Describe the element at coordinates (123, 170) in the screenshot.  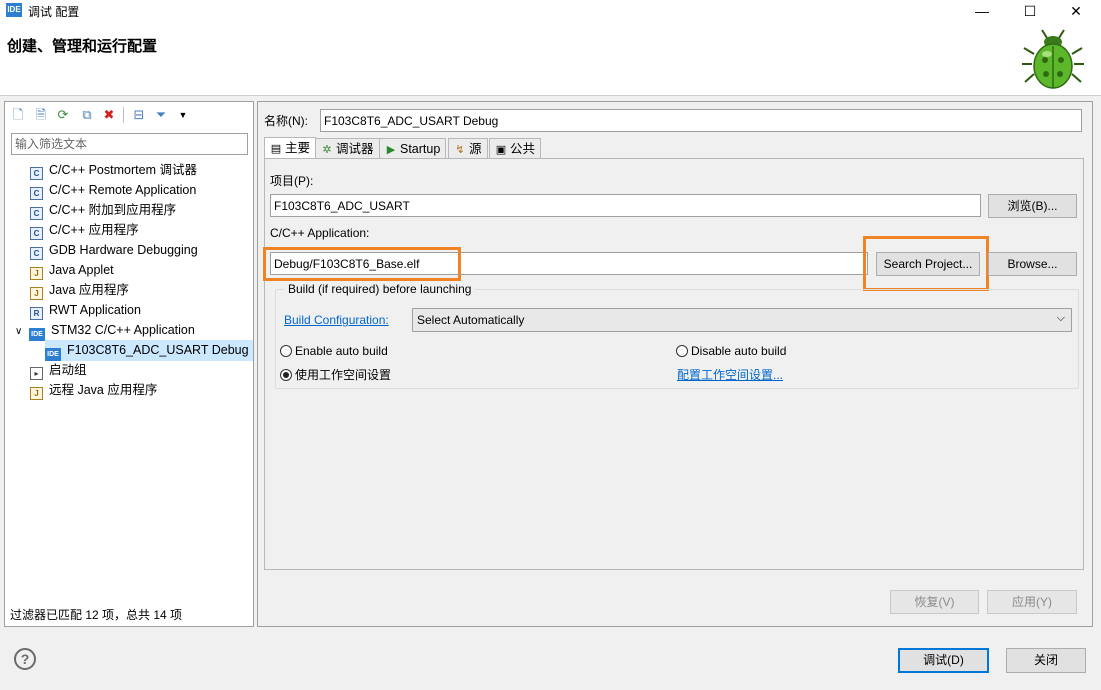
I see `tree-item-label: C/C++ Postmortem 调试器` at that location.